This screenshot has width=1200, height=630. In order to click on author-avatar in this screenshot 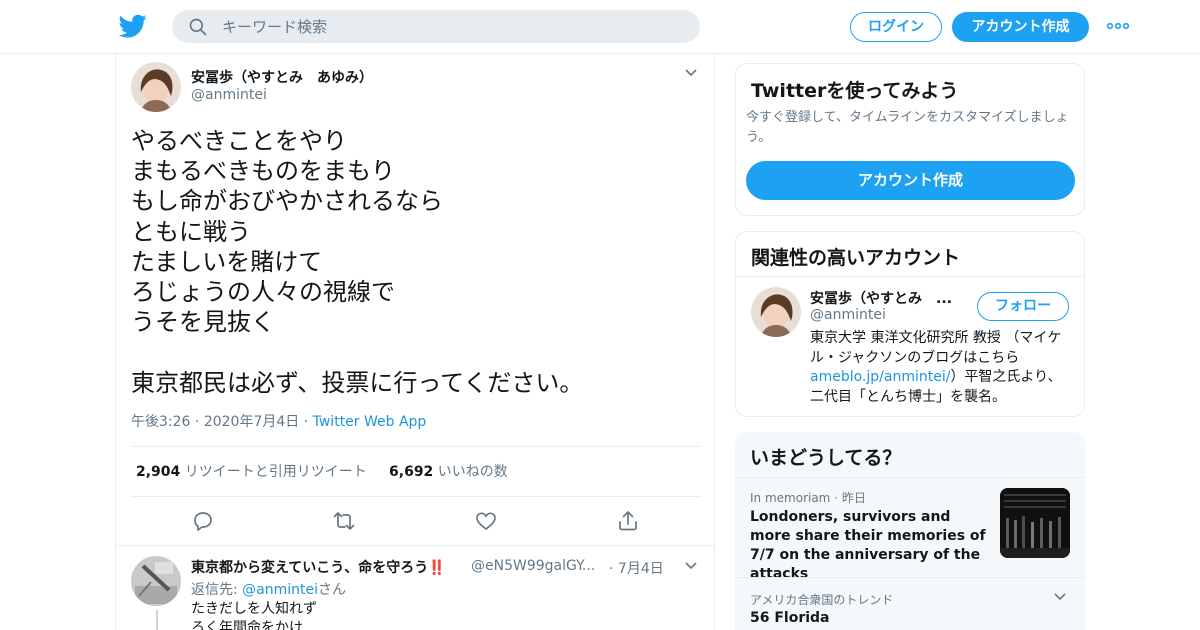, I will do `click(156, 87)`.